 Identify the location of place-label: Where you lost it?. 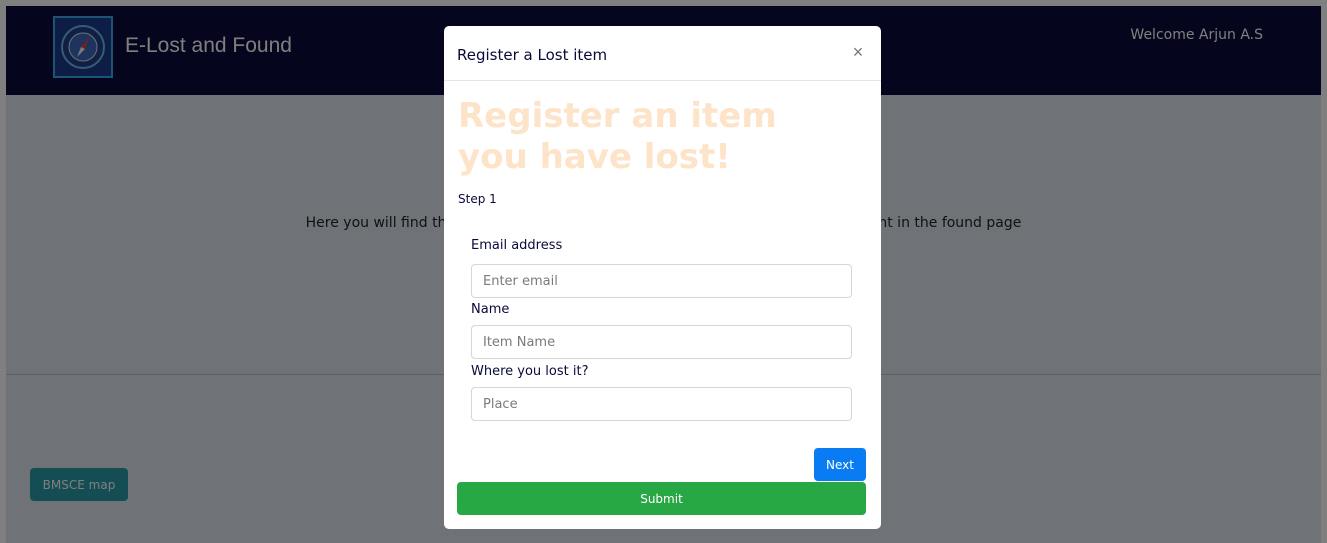
(530, 371).